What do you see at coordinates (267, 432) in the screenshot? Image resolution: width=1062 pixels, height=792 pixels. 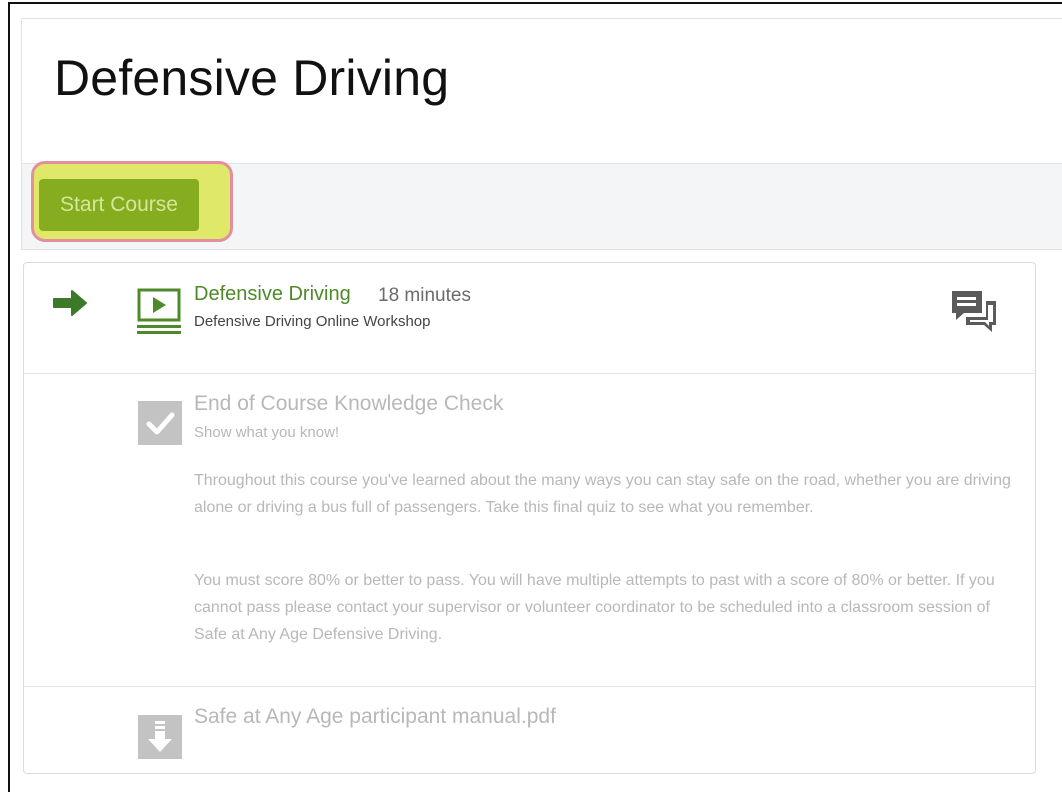 I see `lesson-subtitle: Show what you know!` at bounding box center [267, 432].